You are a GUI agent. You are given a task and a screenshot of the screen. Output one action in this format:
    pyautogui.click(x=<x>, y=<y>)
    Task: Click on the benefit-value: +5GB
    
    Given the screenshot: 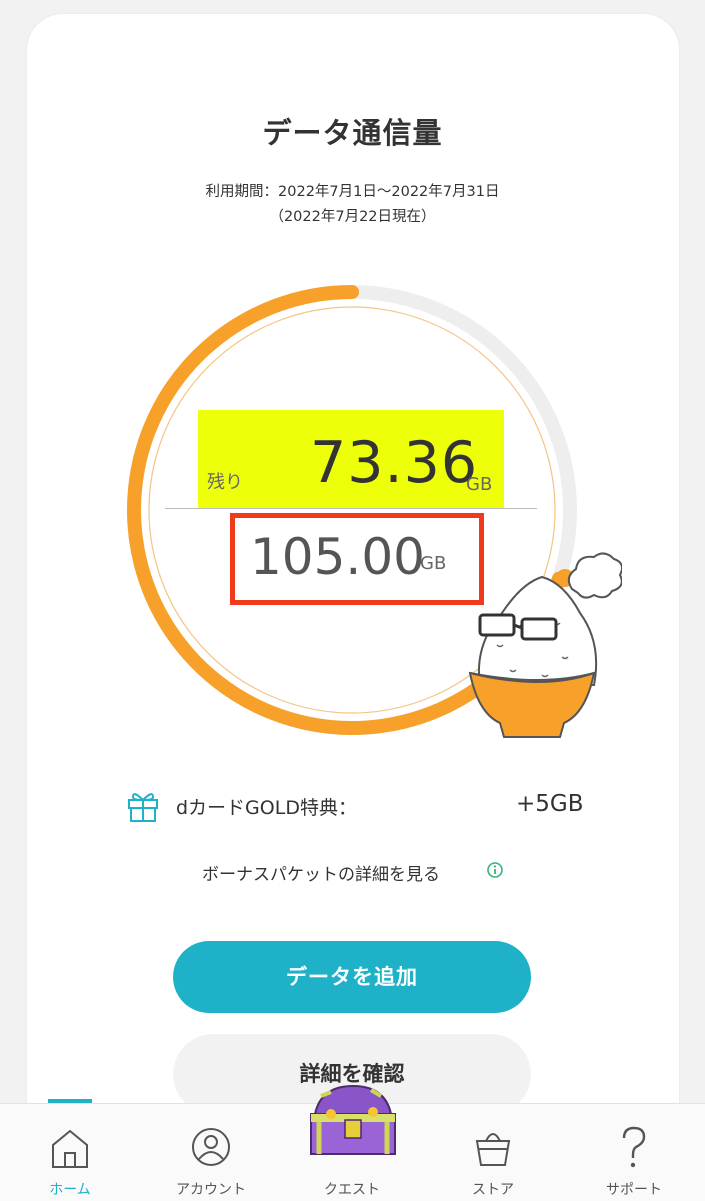 What is the action you would take?
    pyautogui.click(x=550, y=804)
    